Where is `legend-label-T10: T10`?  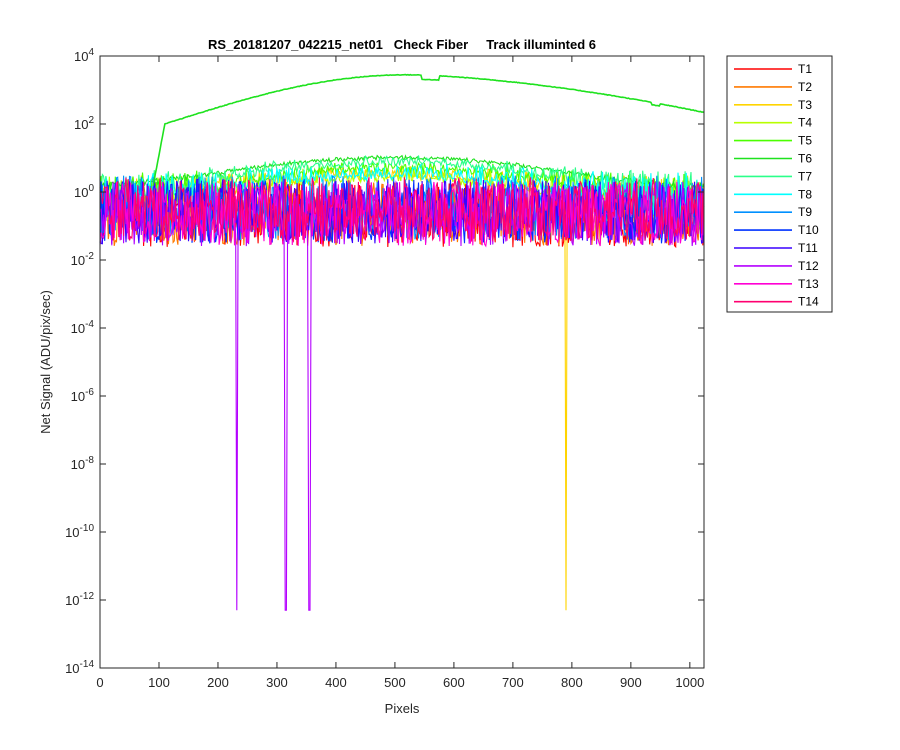 legend-label-T10: T10 is located at coordinates (808, 230).